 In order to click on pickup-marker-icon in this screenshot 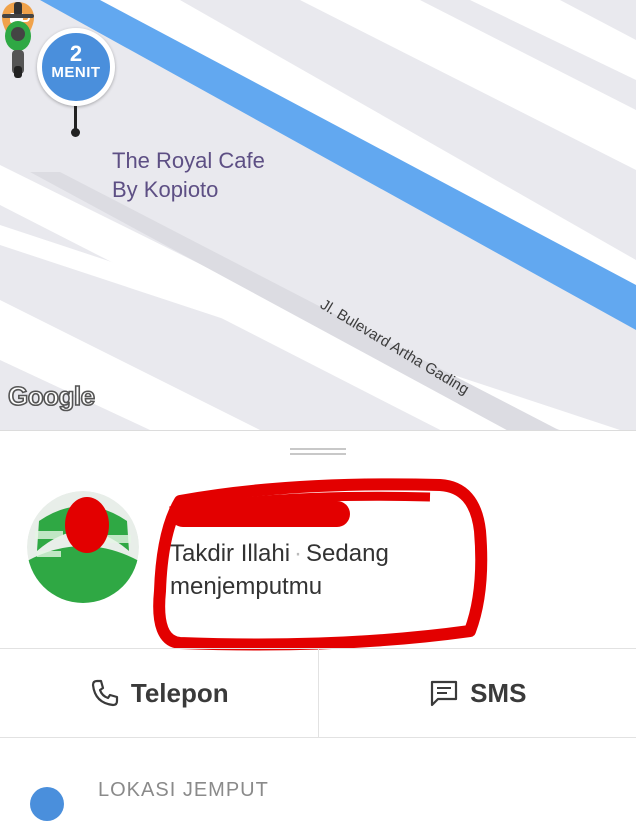, I will do `click(47, 804)`.